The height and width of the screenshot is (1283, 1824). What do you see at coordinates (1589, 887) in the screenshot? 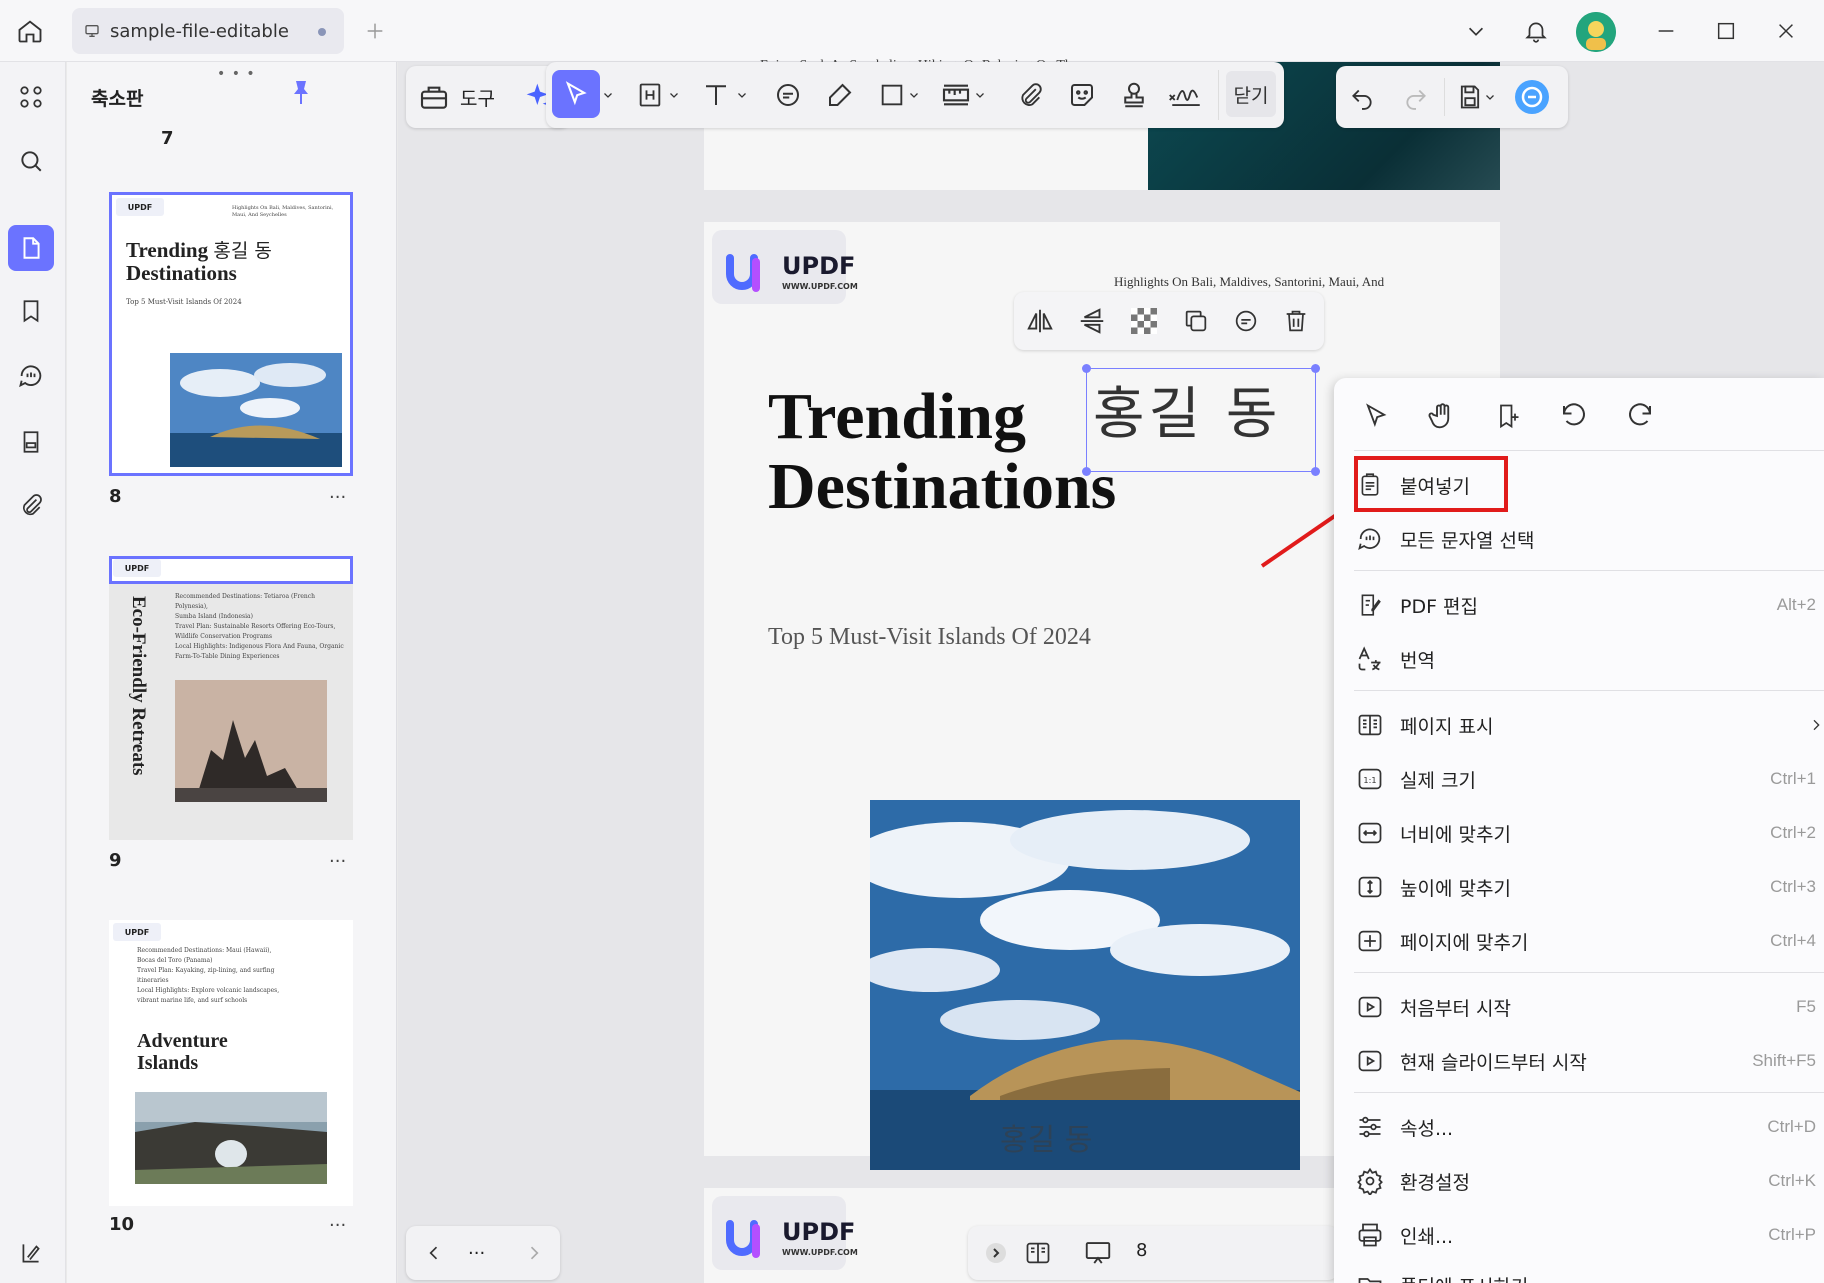
I see `menu-item-fit-height: 높이에 맞추기 Ctrl+3` at bounding box center [1589, 887].